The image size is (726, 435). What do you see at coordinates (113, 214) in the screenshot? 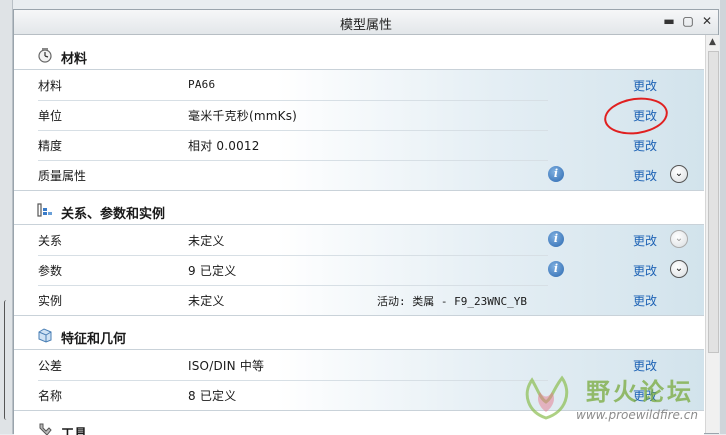
I see `section-title: 关系、参数和实例` at bounding box center [113, 214].